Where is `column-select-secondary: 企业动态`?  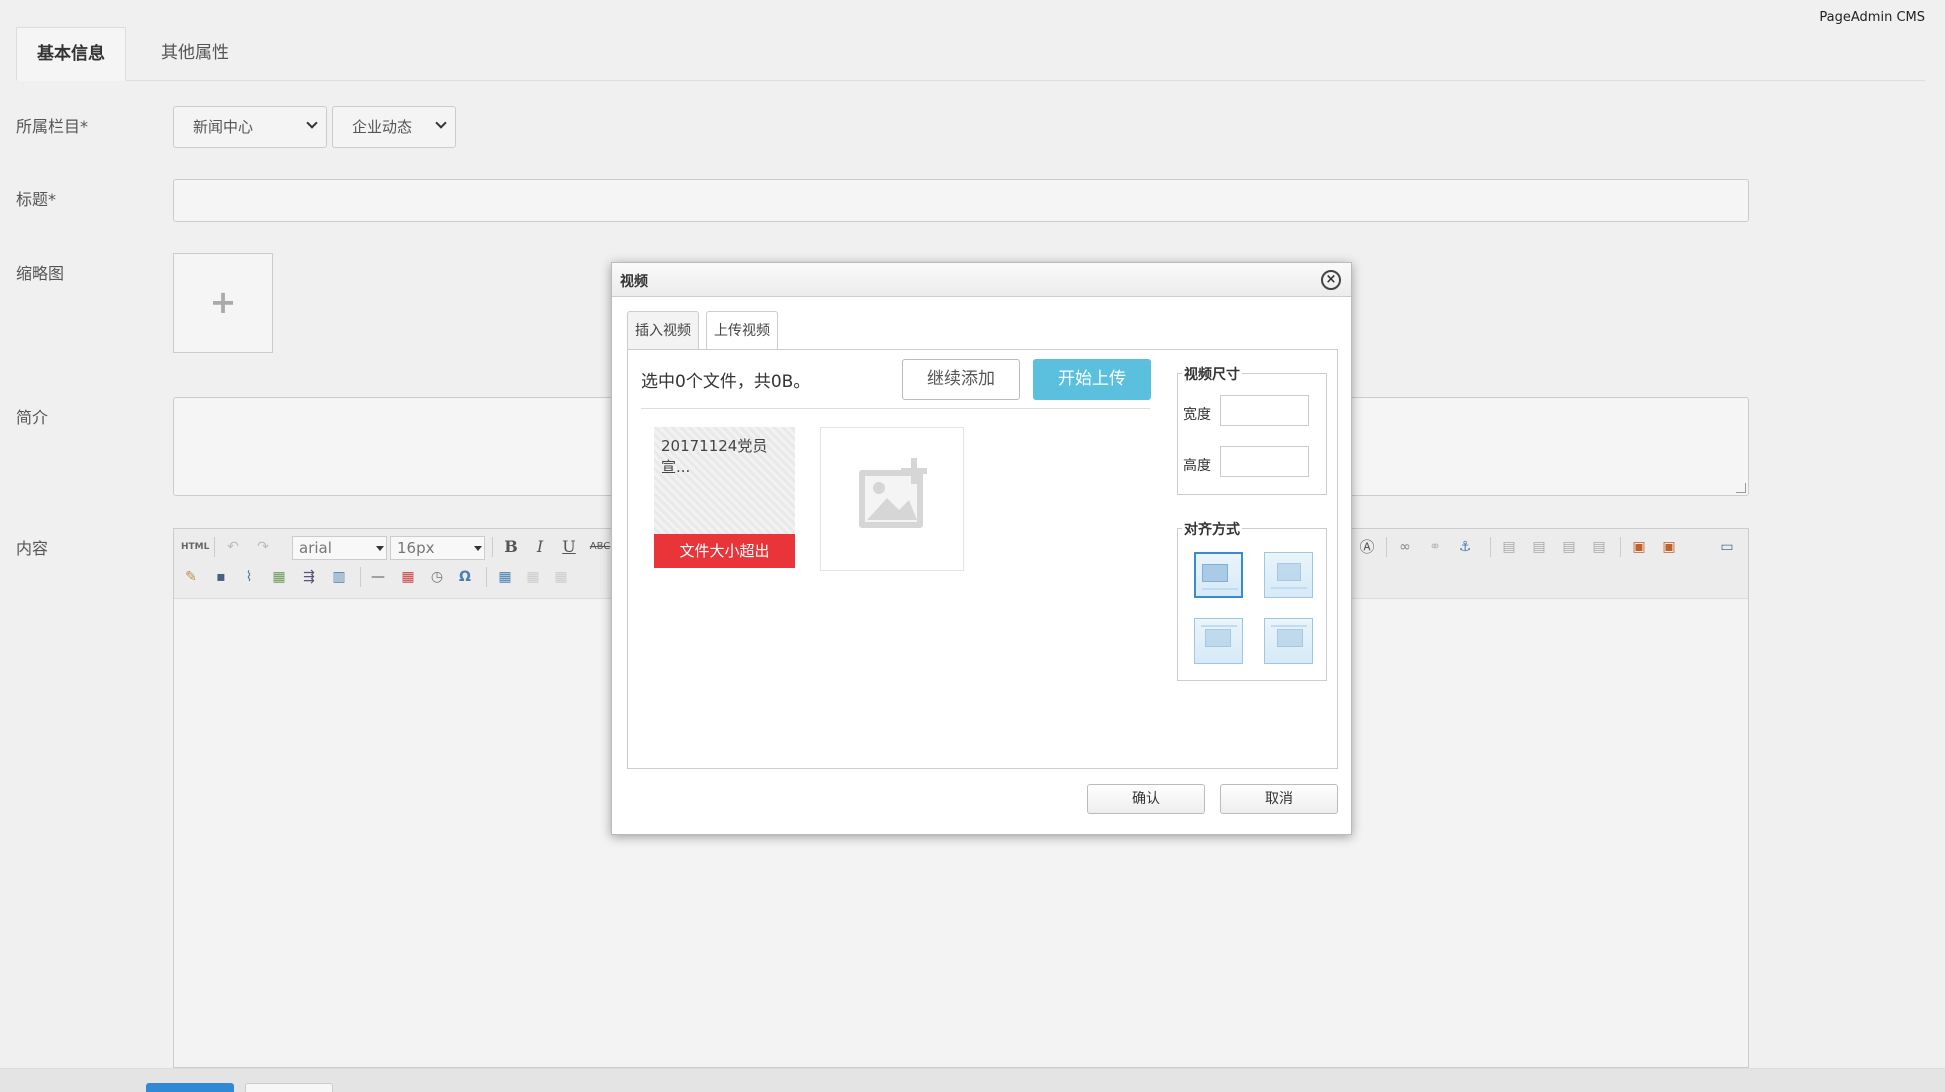
column-select-secondary: 企业动态 is located at coordinates (394, 127).